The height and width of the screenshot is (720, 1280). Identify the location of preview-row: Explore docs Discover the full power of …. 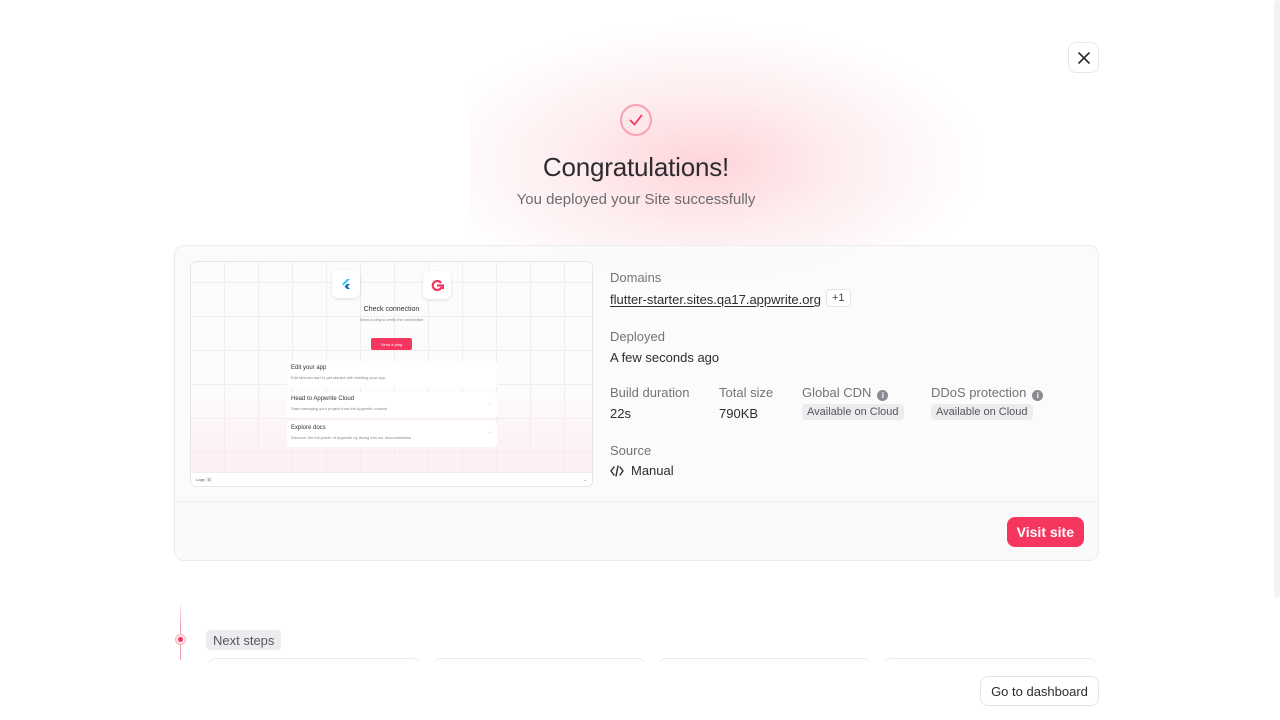
(392, 434).